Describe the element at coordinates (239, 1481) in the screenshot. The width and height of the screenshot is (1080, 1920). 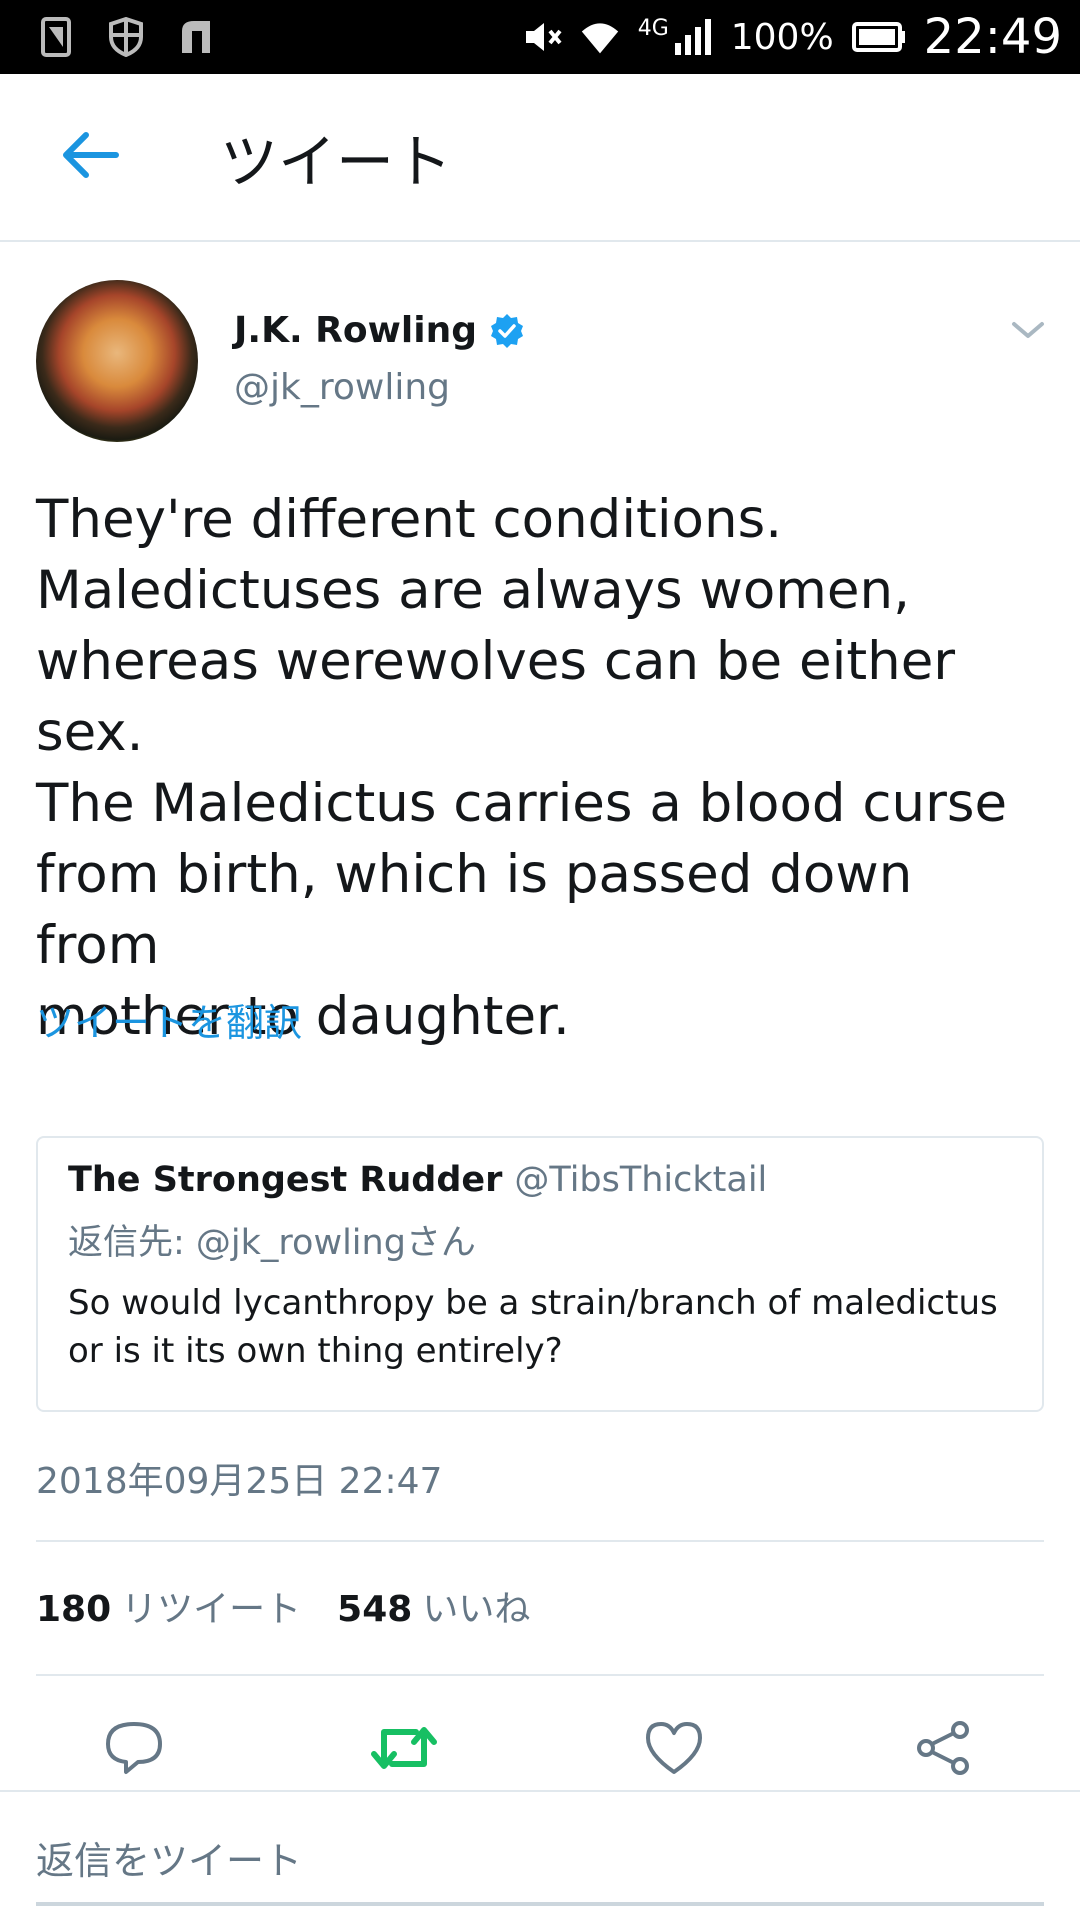
I see `tweet-timestamp: 2018年09月25日 22:47` at that location.